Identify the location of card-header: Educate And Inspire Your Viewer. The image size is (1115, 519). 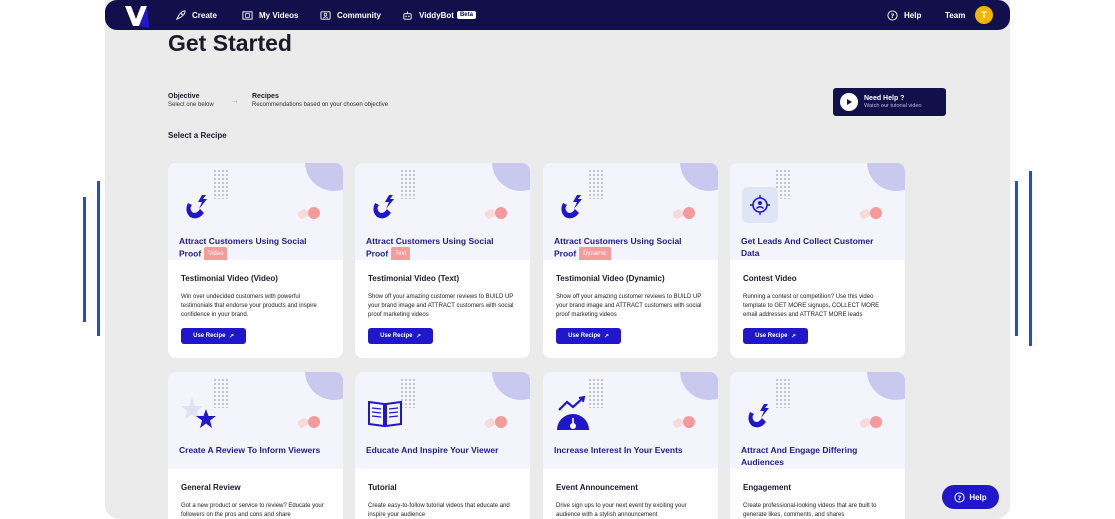
(442, 420).